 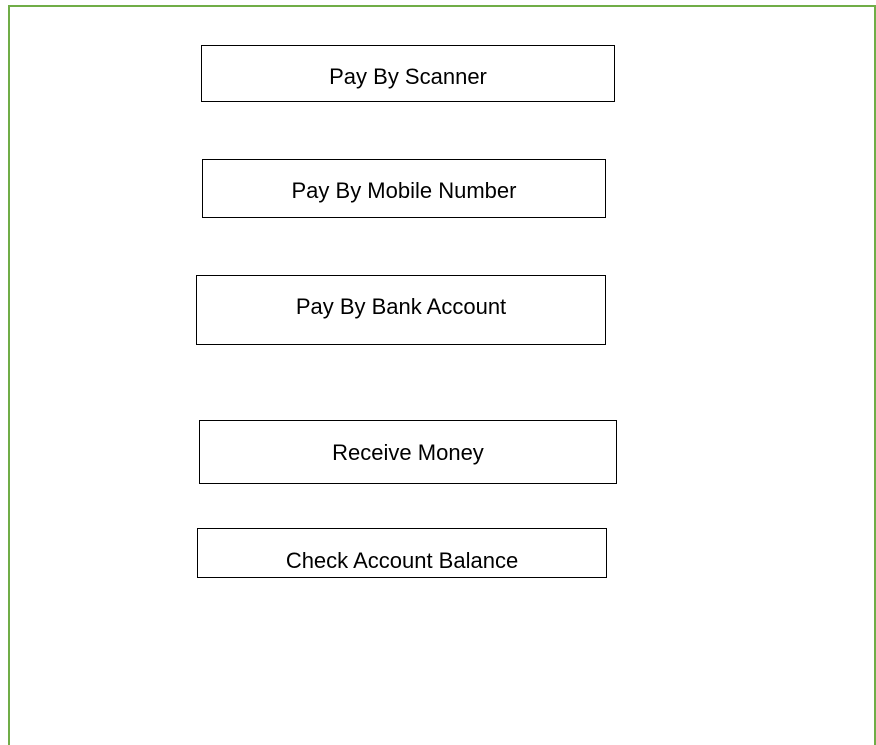 What do you see at coordinates (401, 306) in the screenshot?
I see `pay-by-bank-account-label: Pay By Bank Account` at bounding box center [401, 306].